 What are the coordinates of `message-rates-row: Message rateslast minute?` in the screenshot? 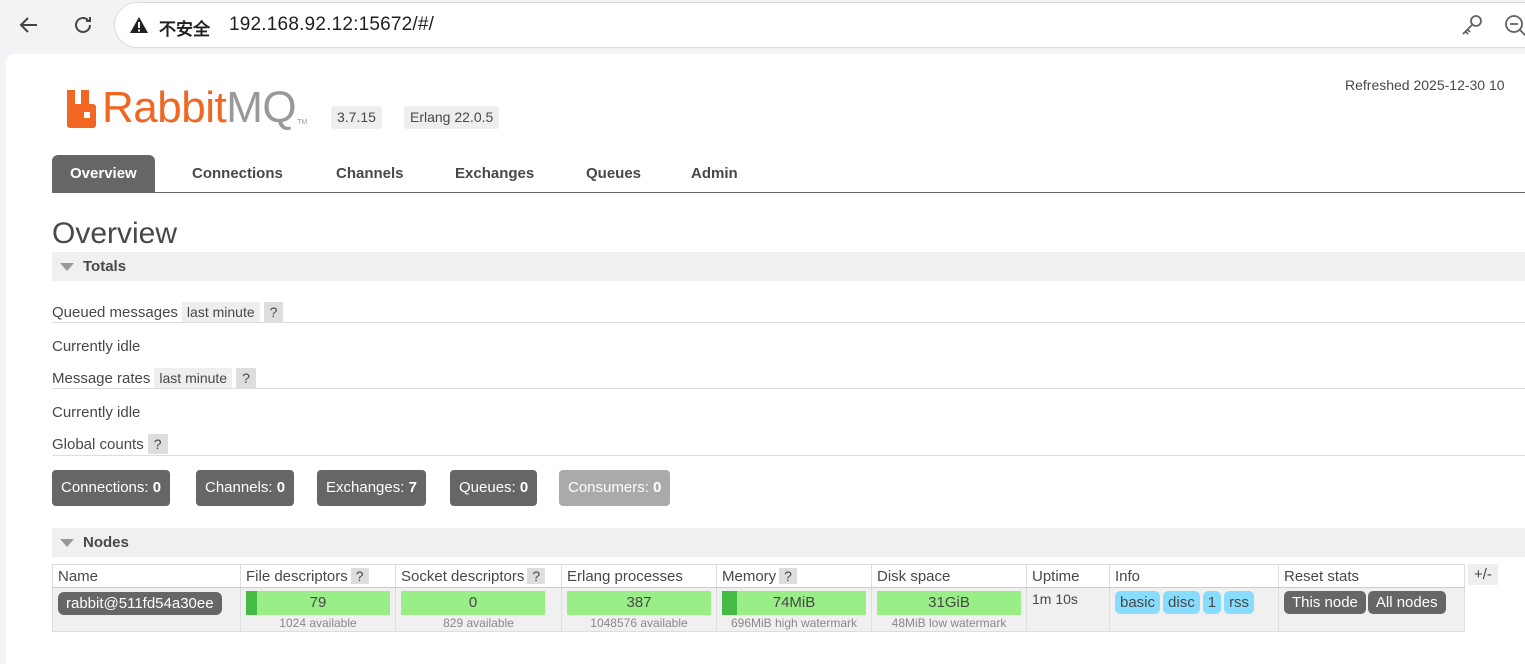 It's located at (154, 378).